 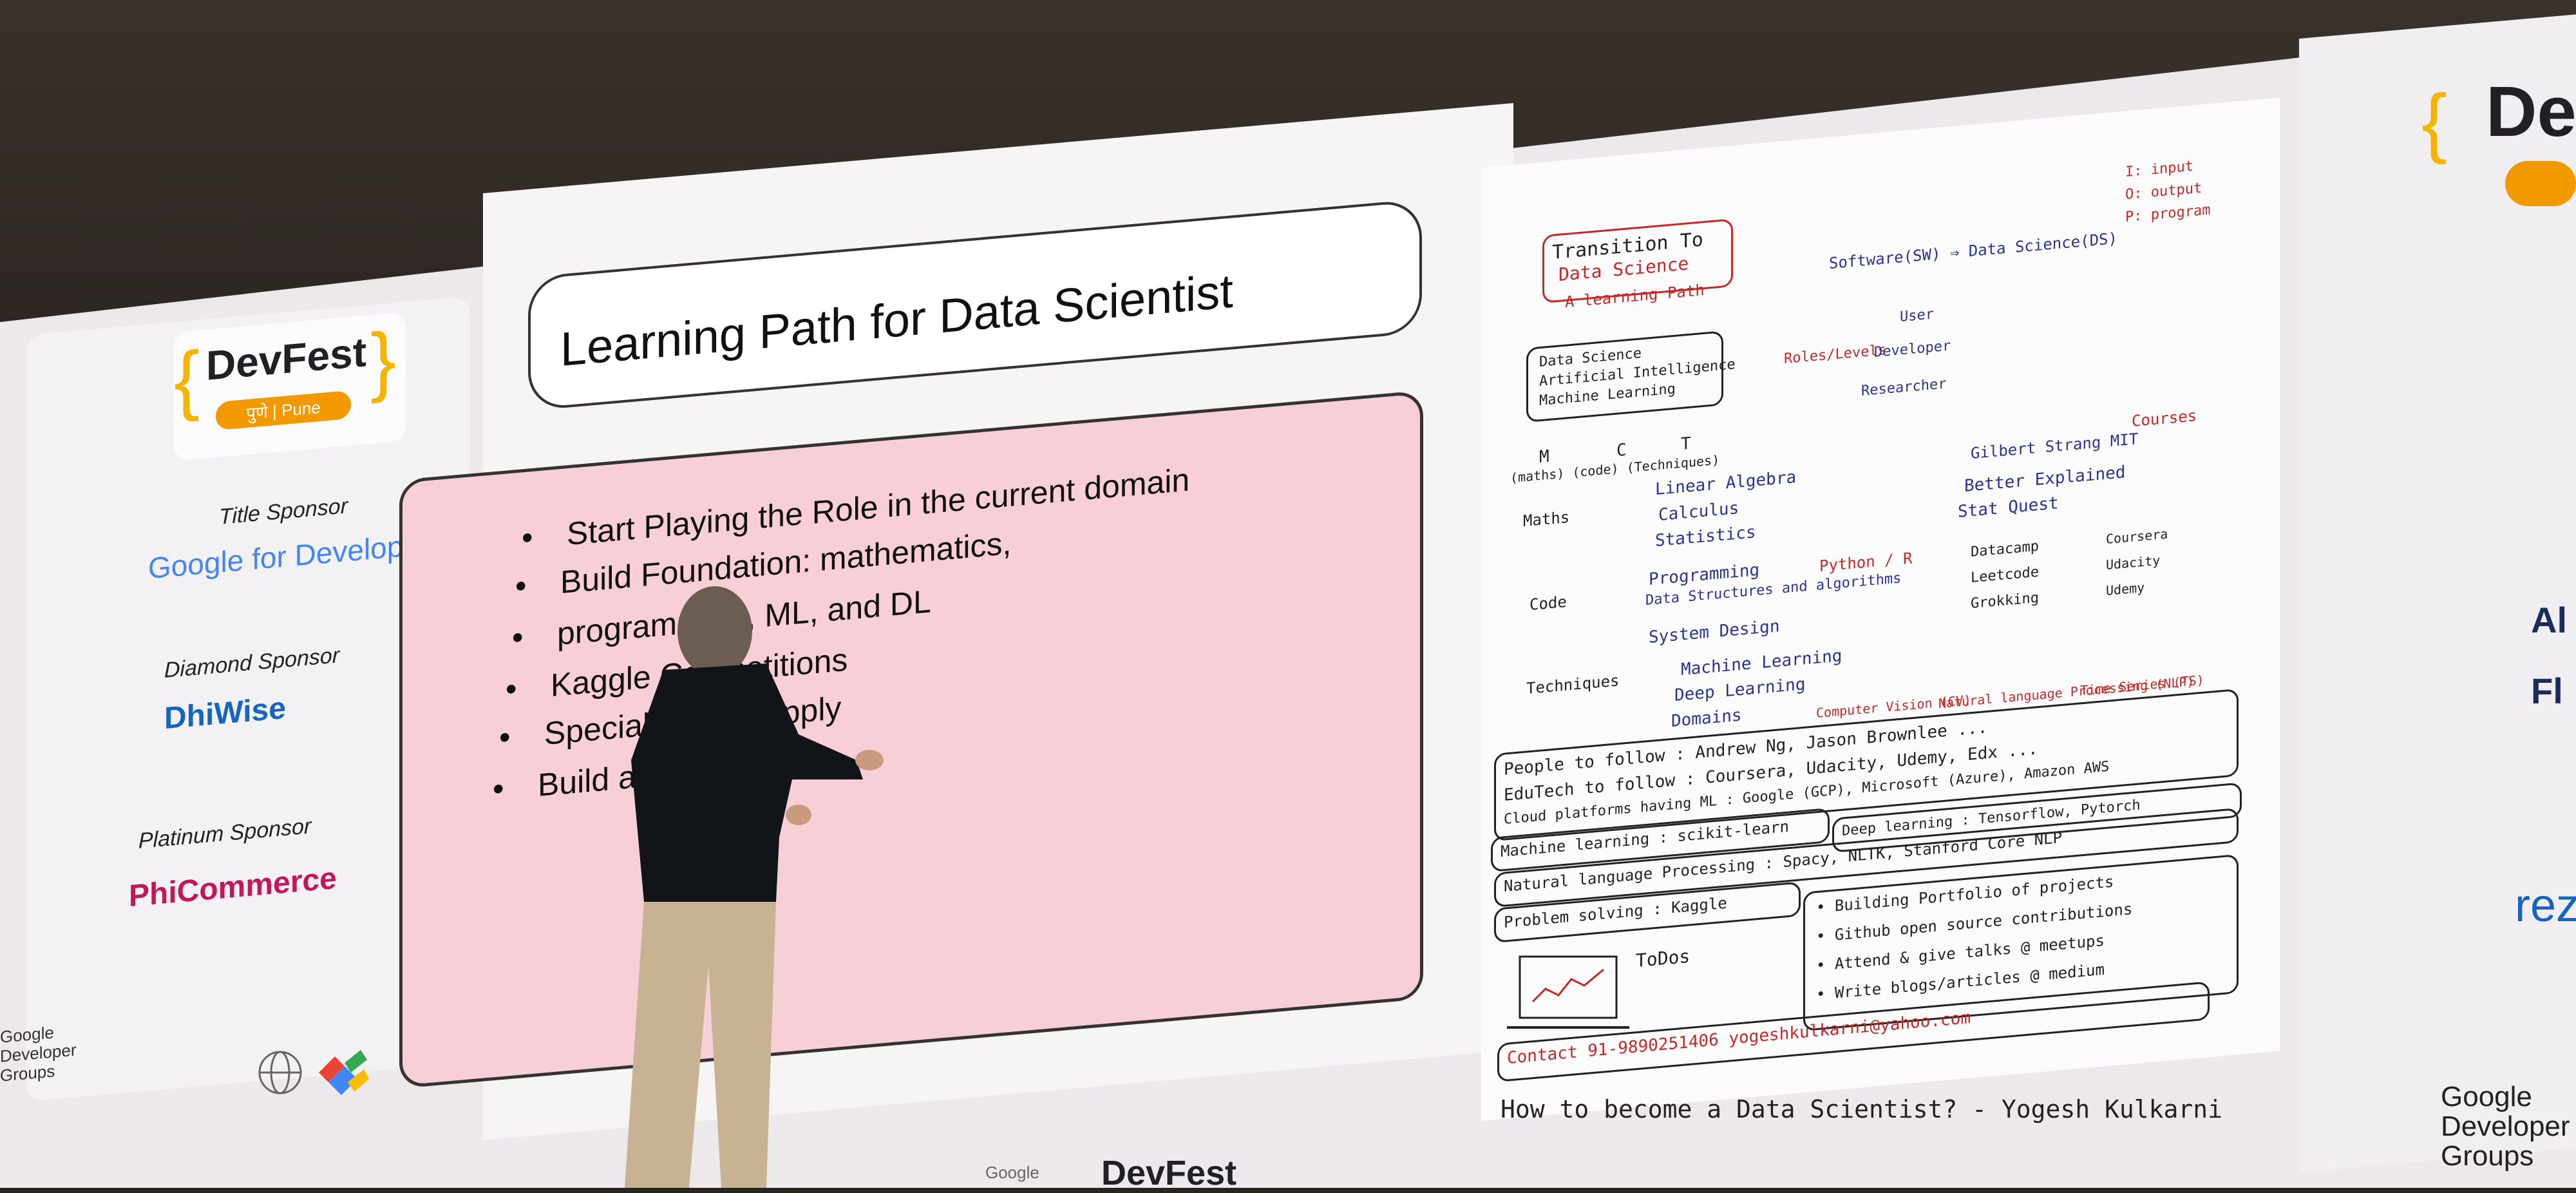 I want to click on speaker-figure, so click(x=754, y=887).